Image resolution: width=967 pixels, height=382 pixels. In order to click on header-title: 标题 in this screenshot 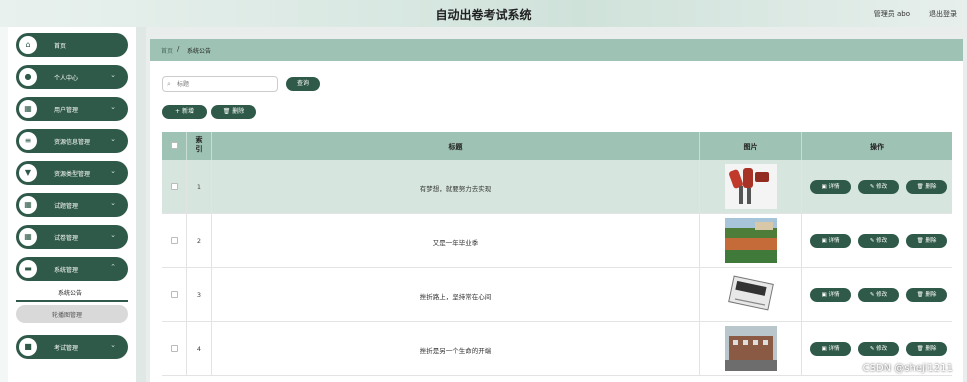, I will do `click(456, 146)`.